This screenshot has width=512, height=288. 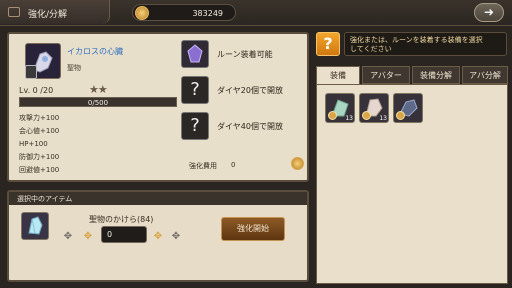 What do you see at coordinates (14, 12) in the screenshot?
I see `ornament-icon` at bounding box center [14, 12].